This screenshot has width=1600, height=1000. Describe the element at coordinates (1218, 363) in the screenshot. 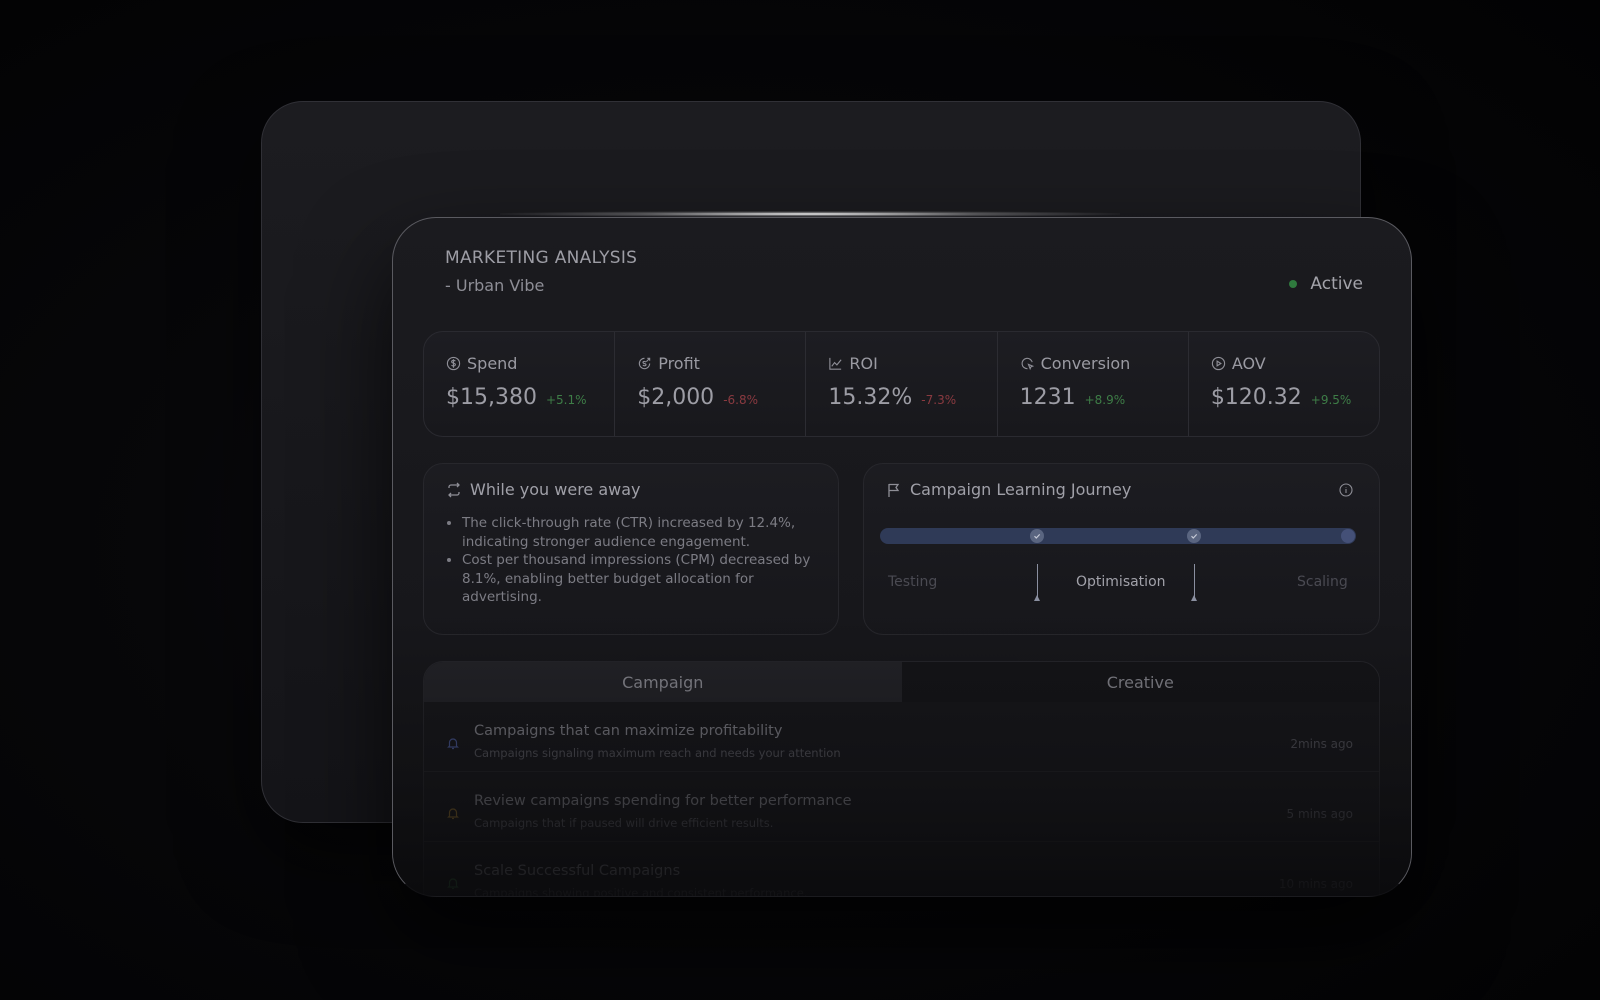

I see `aov-icon` at that location.